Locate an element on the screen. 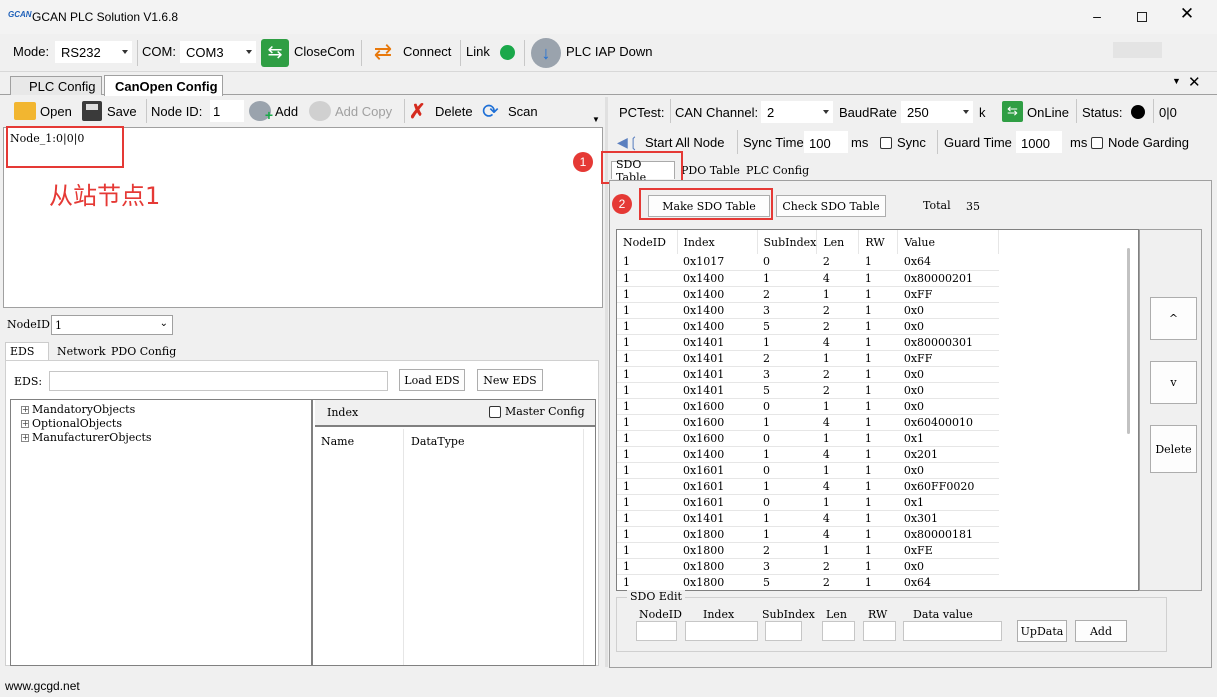 This screenshot has height=697, width=1217. start-all-node-button: Start All Node is located at coordinates (685, 142).